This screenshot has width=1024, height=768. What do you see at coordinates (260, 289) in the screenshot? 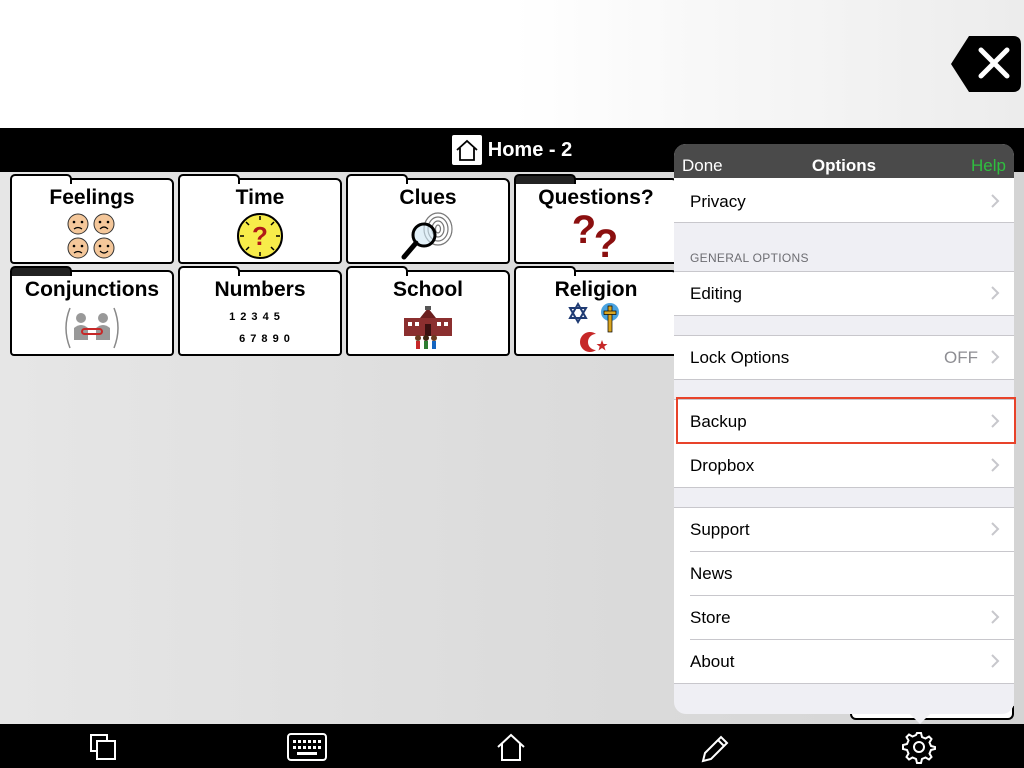
I see `tile-label: Numbers` at bounding box center [260, 289].